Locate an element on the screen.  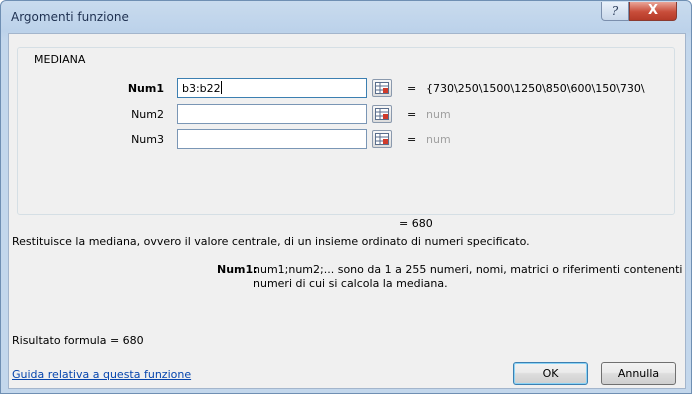
num1-value: b3:b22 is located at coordinates (201, 88).